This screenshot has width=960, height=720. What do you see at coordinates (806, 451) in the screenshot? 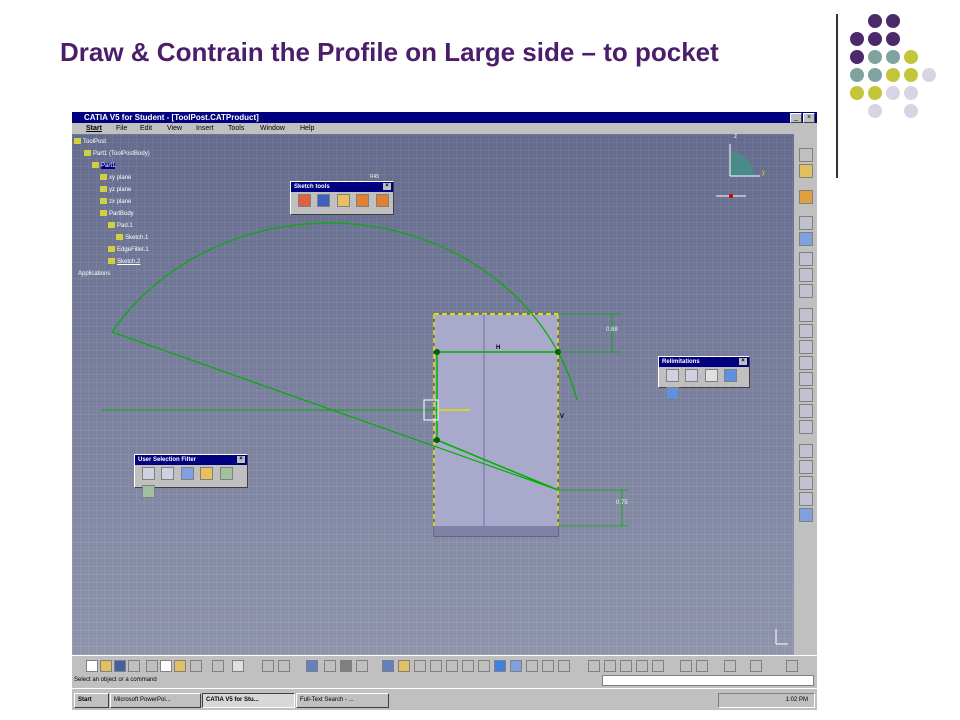
I see `corner-icon` at bounding box center [806, 451].